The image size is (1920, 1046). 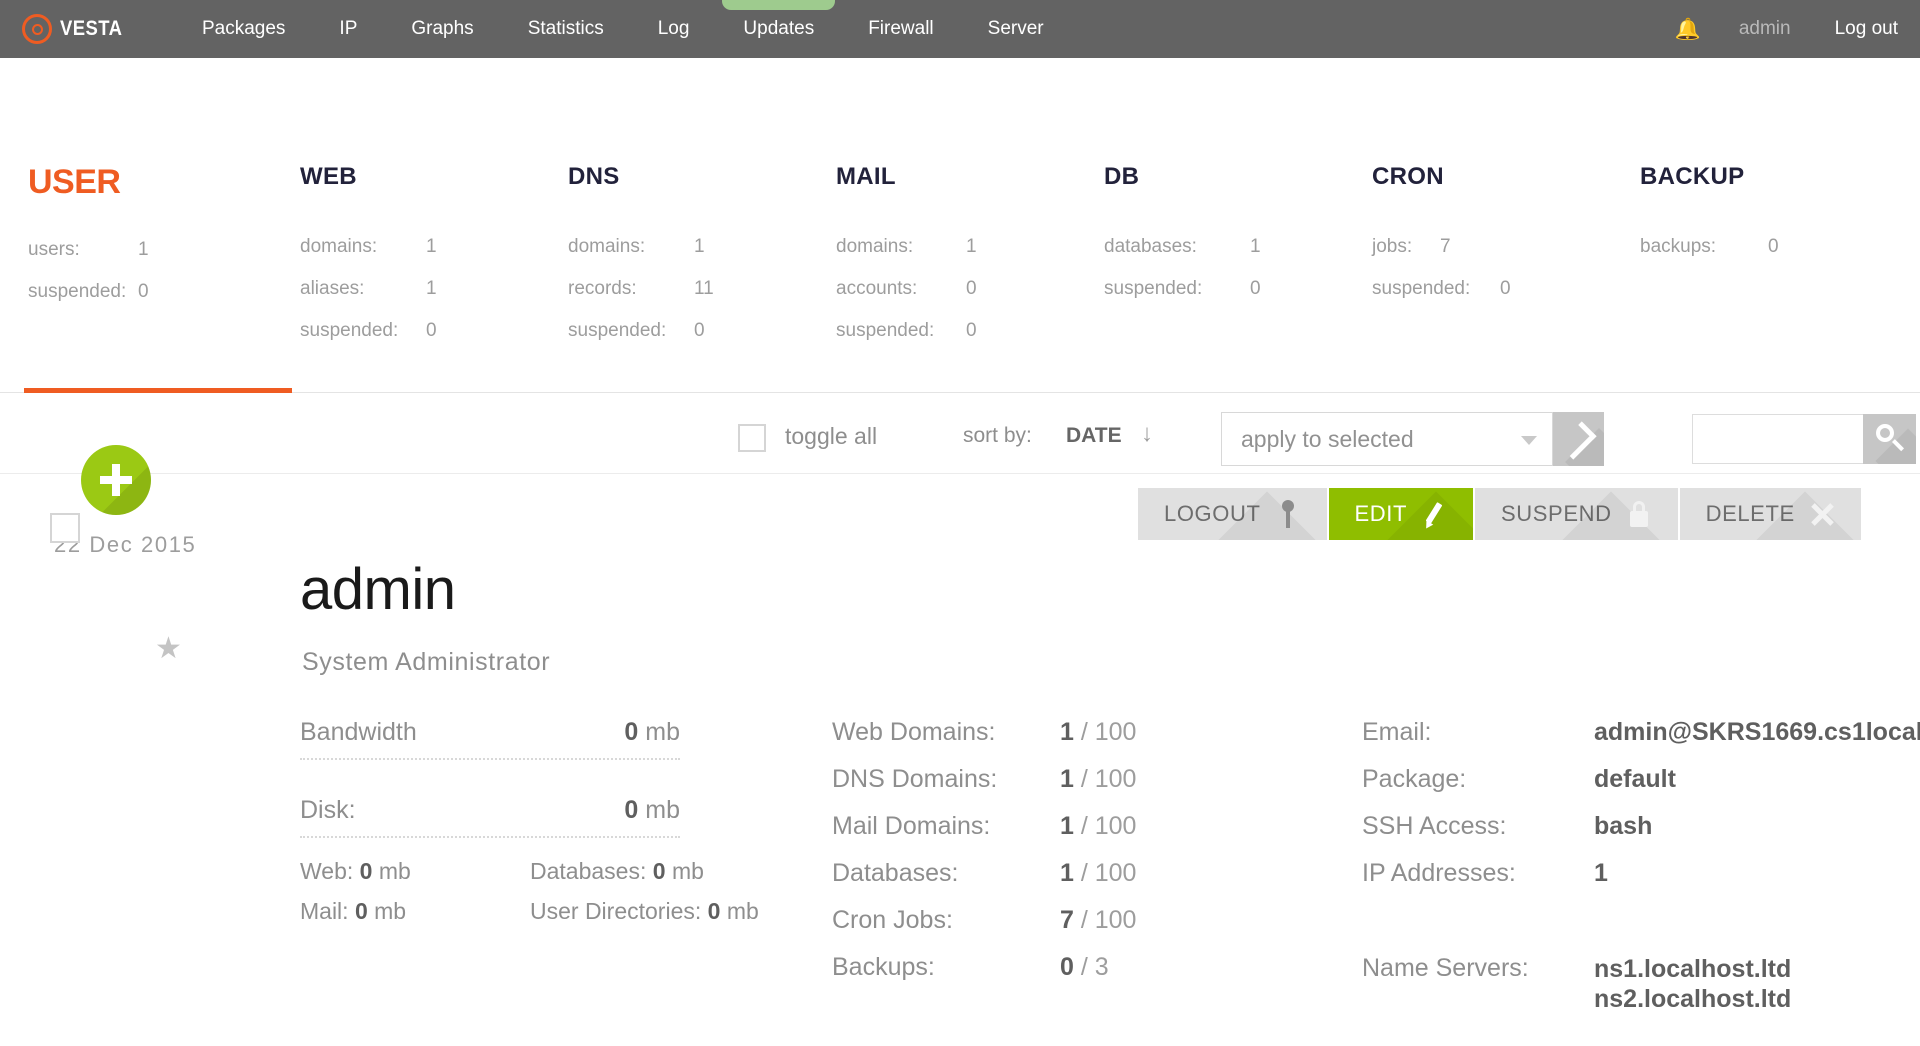 What do you see at coordinates (324, 911) in the screenshot?
I see `disk-mail-label: Mail:` at bounding box center [324, 911].